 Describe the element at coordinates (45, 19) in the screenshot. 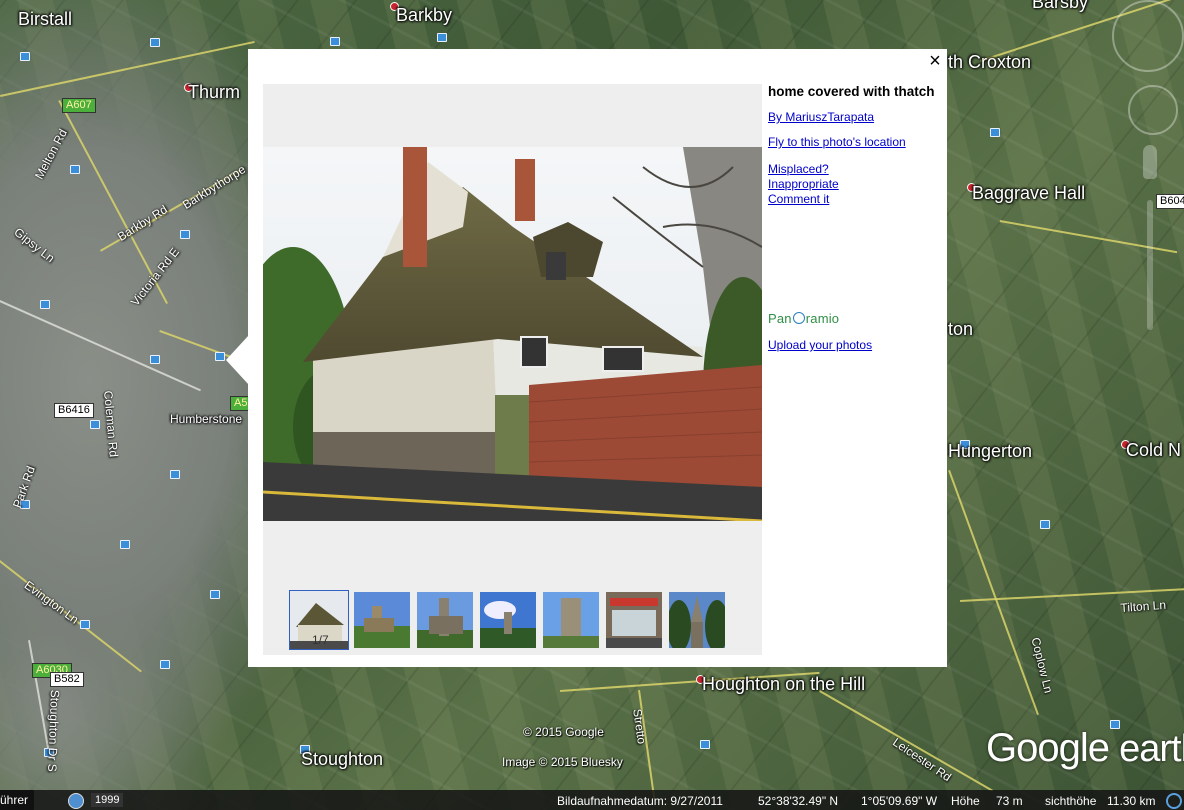

I see `place-birstall: Birstall` at that location.